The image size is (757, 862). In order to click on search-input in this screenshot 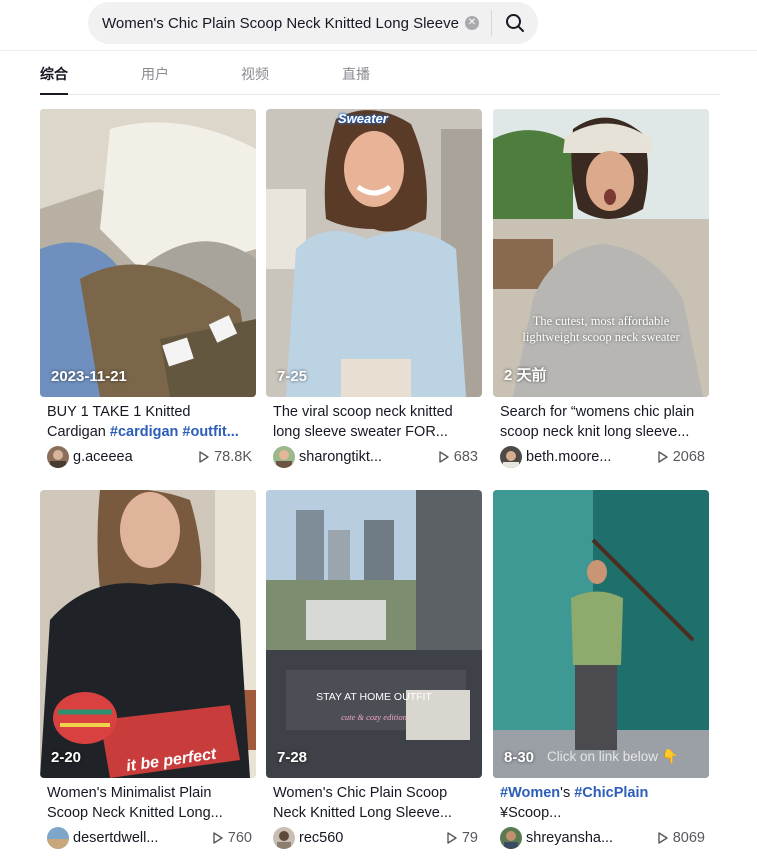, I will do `click(281, 23)`.